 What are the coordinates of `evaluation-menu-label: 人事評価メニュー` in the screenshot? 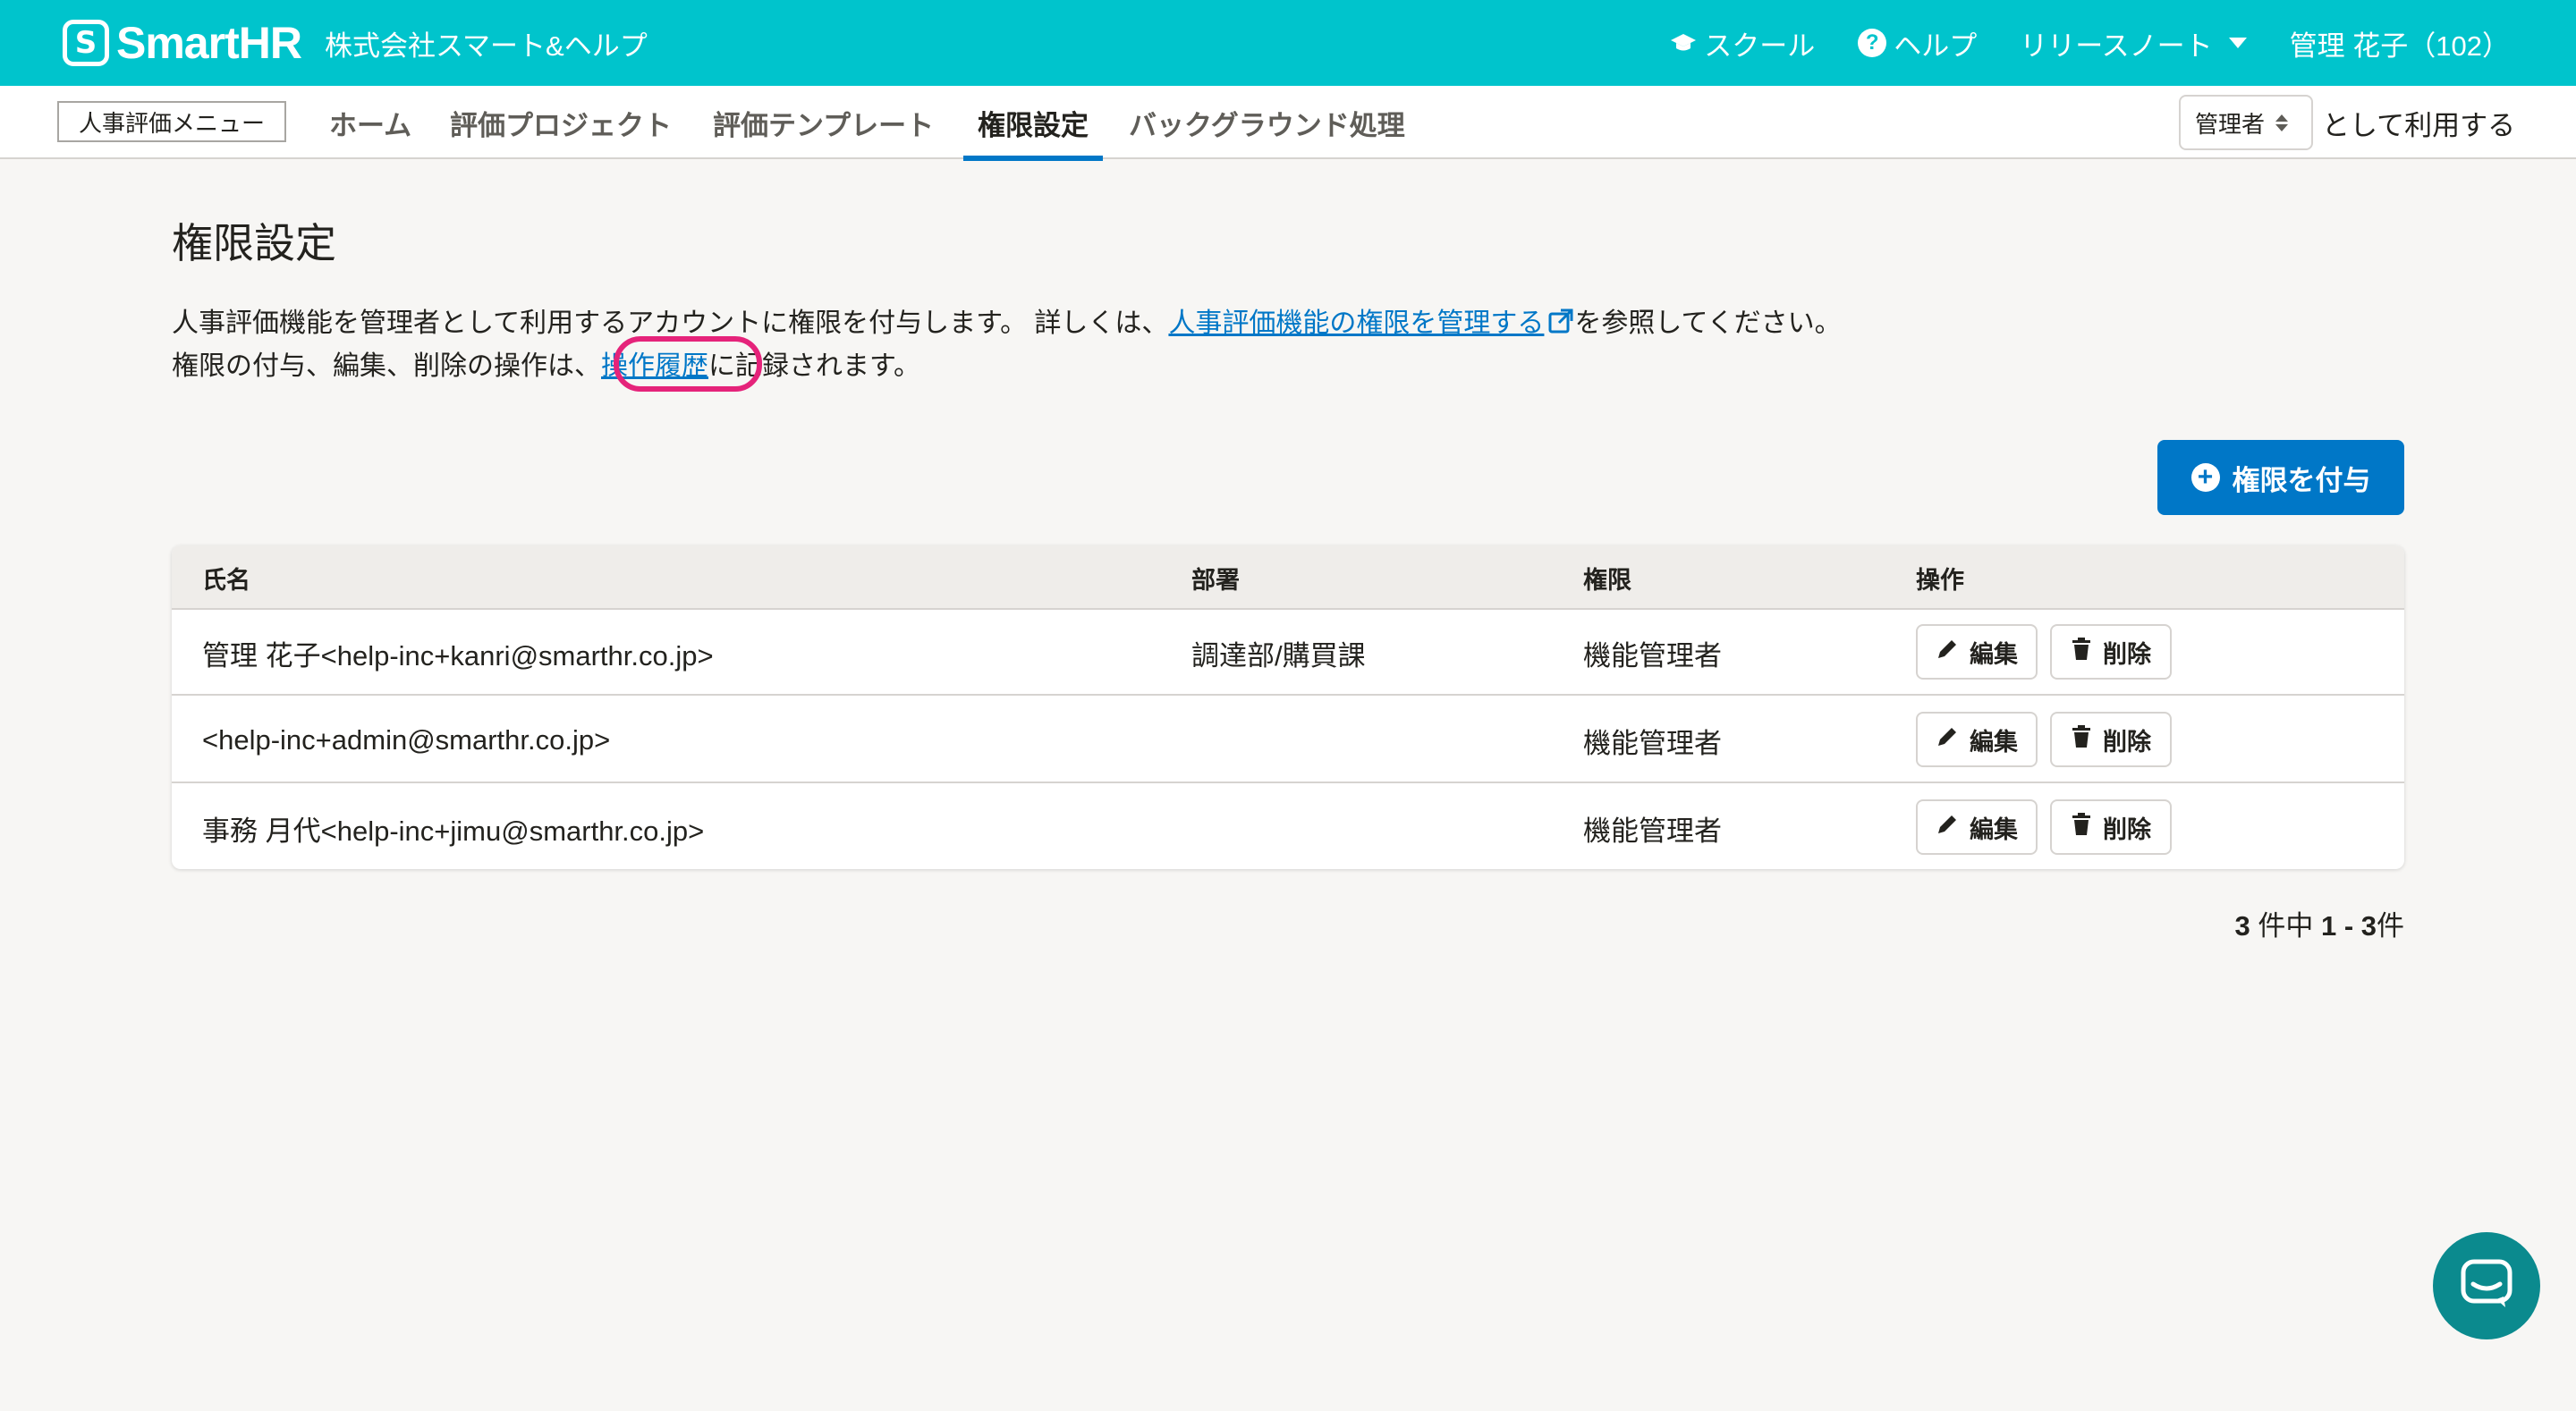 It's located at (171, 122).